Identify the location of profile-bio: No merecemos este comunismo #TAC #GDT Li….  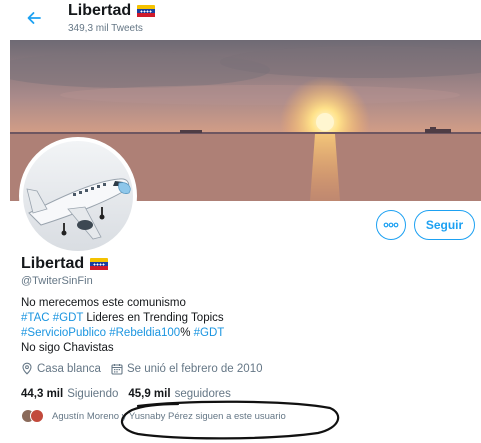
(241, 326).